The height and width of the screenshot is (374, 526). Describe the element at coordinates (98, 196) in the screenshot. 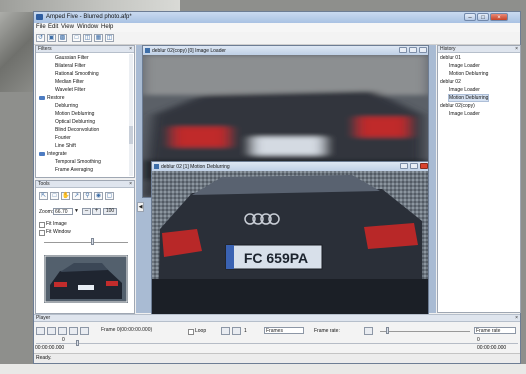

I see `color-picker-icon: ◉` at that location.